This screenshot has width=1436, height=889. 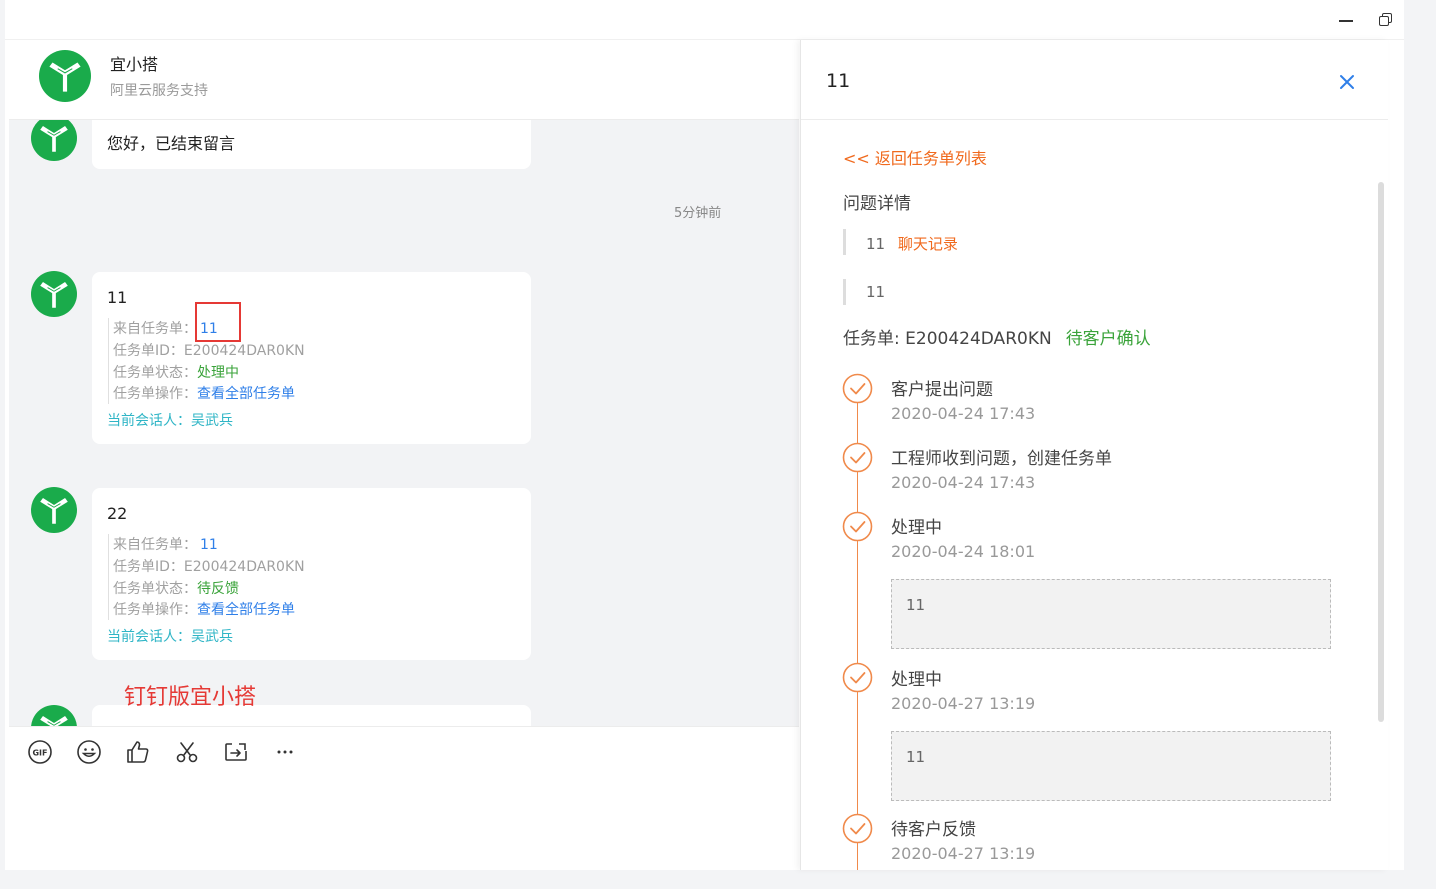 I want to click on message-bubble: 您好，已结束留言, so click(x=311, y=144).